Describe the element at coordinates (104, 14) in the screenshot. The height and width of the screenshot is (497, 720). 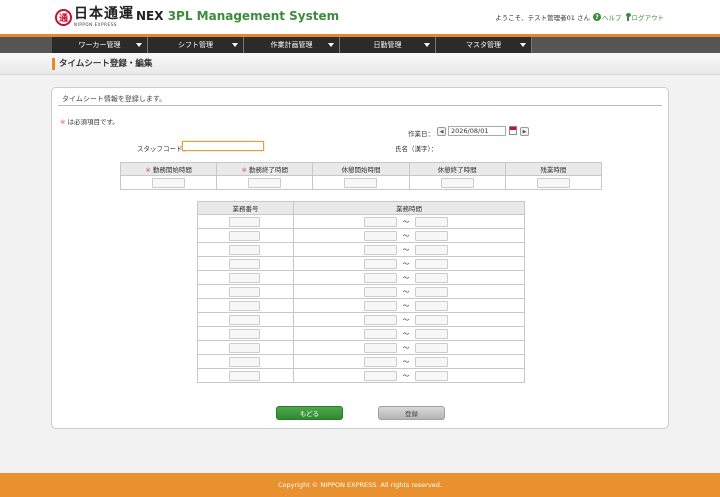
I see `logo-jp-text: 日本通運` at that location.